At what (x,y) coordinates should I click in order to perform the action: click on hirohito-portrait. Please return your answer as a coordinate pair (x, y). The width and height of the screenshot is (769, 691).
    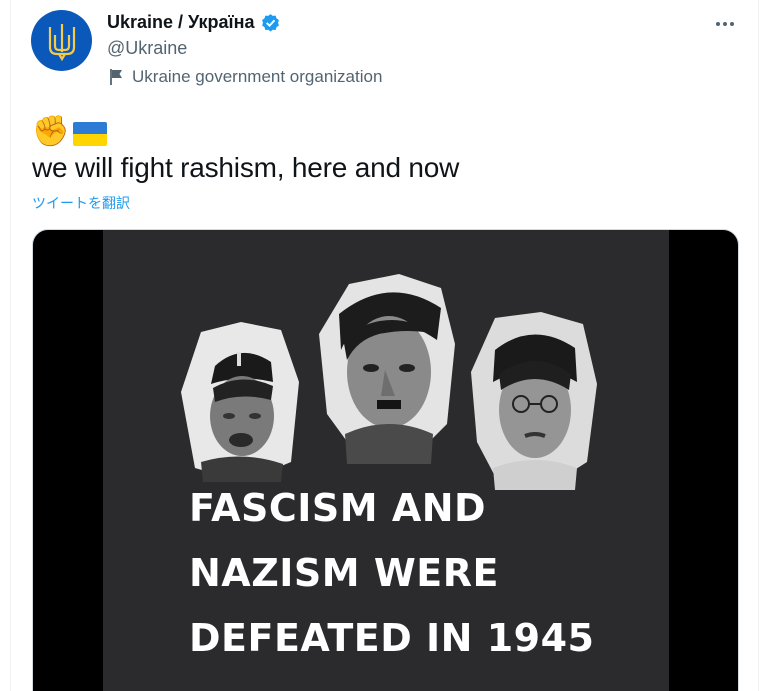
    Looking at the image, I should click on (534, 401).